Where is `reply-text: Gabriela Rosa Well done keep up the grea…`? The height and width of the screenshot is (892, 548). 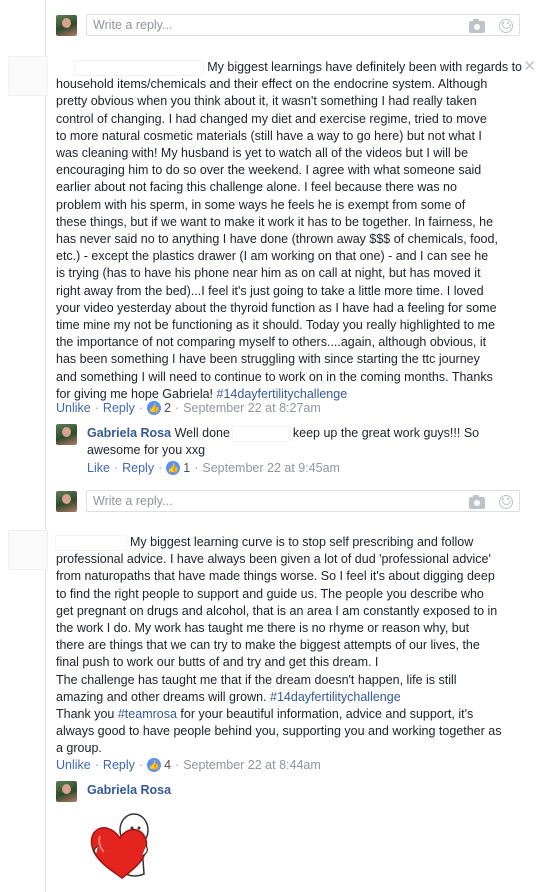 reply-text: Gabriela Rosa Well done keep up the grea… is located at coordinates (283, 442).